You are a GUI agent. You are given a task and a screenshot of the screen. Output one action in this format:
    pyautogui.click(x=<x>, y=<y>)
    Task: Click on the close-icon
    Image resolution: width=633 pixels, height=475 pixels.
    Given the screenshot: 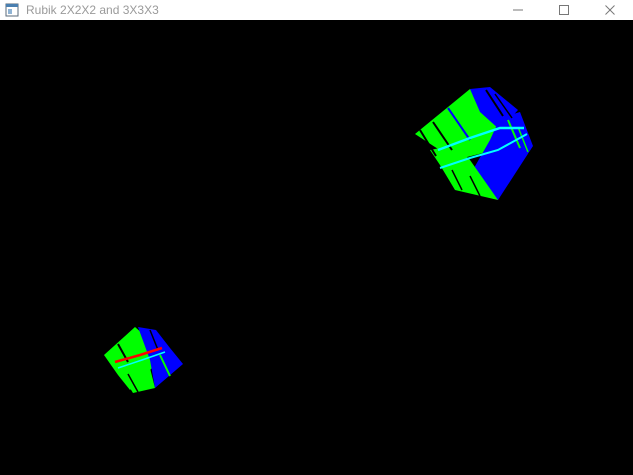 What is the action you would take?
    pyautogui.click(x=610, y=10)
    